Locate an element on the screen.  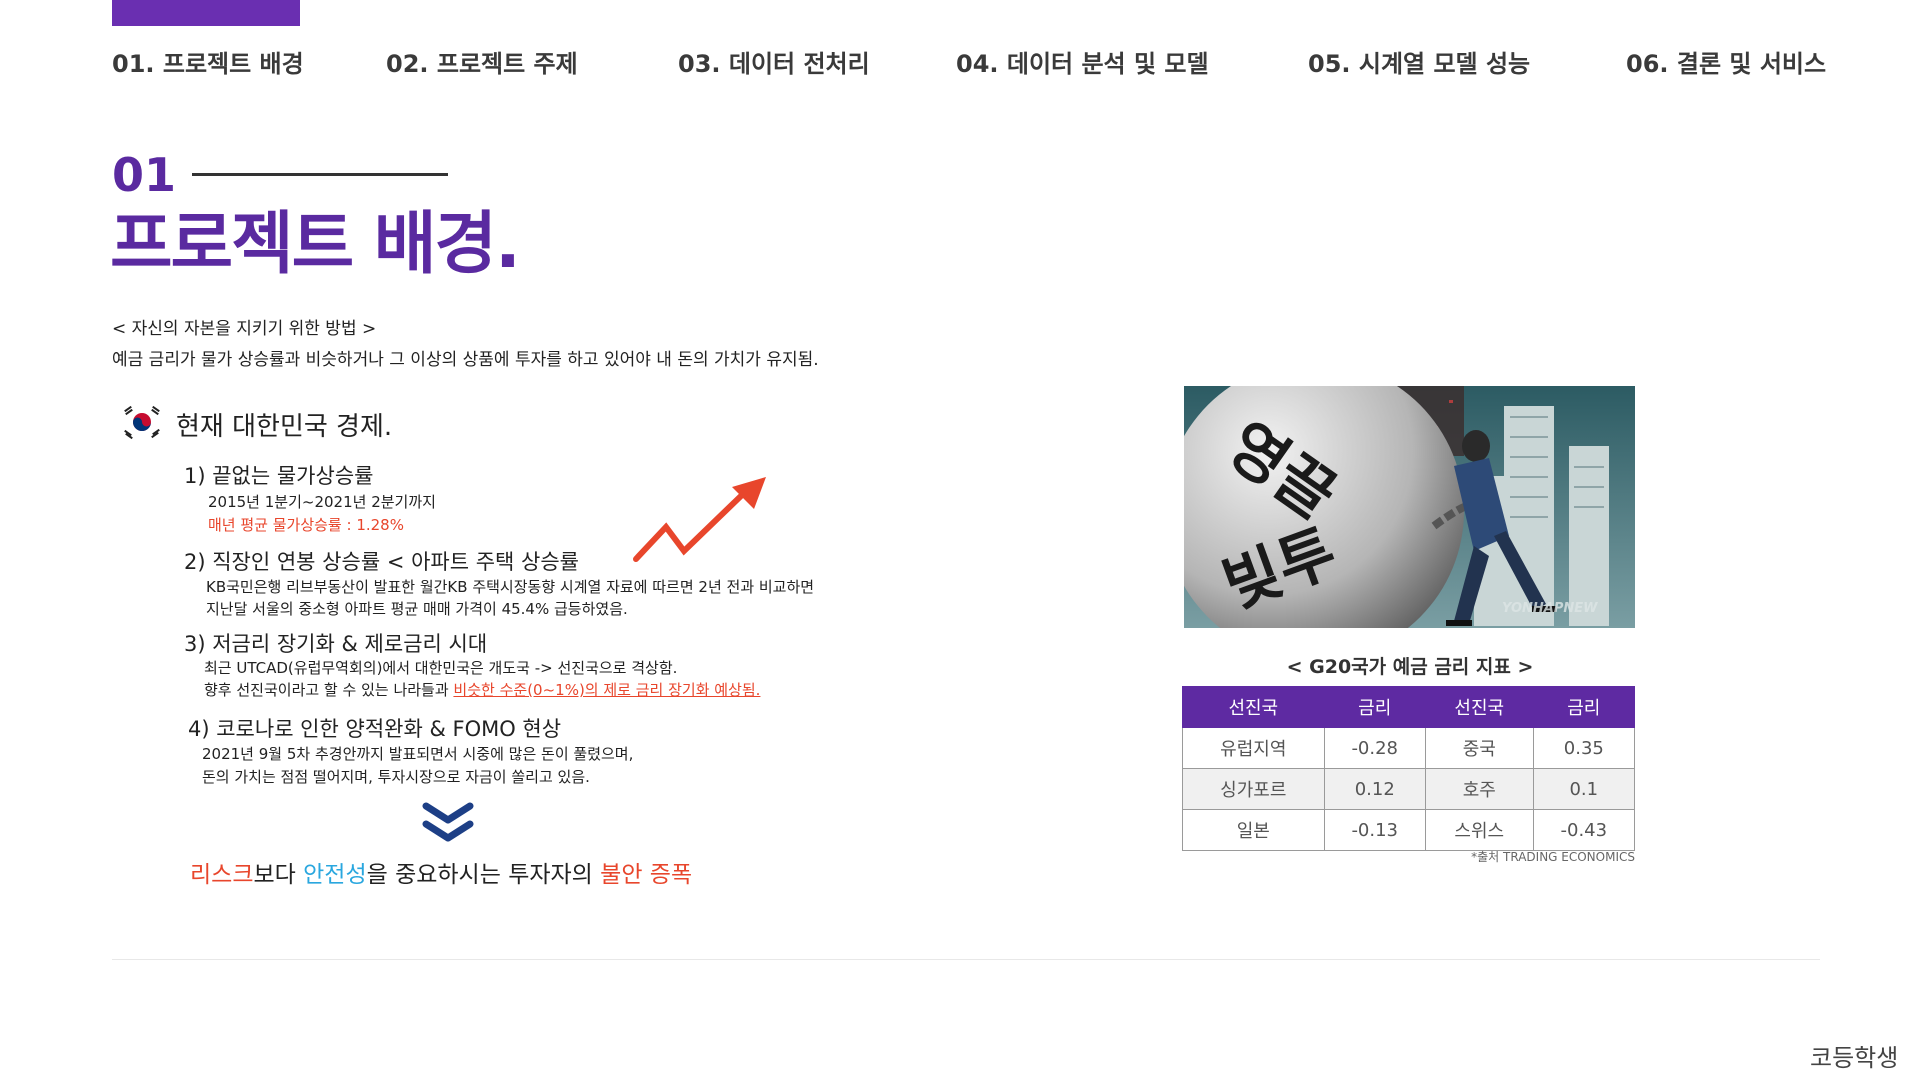
item-4-line-1: 2021년 9월 5차 추경안까지 발표되면서 시중에 많은 돈이 풀렸으며, is located at coordinates (418, 754).